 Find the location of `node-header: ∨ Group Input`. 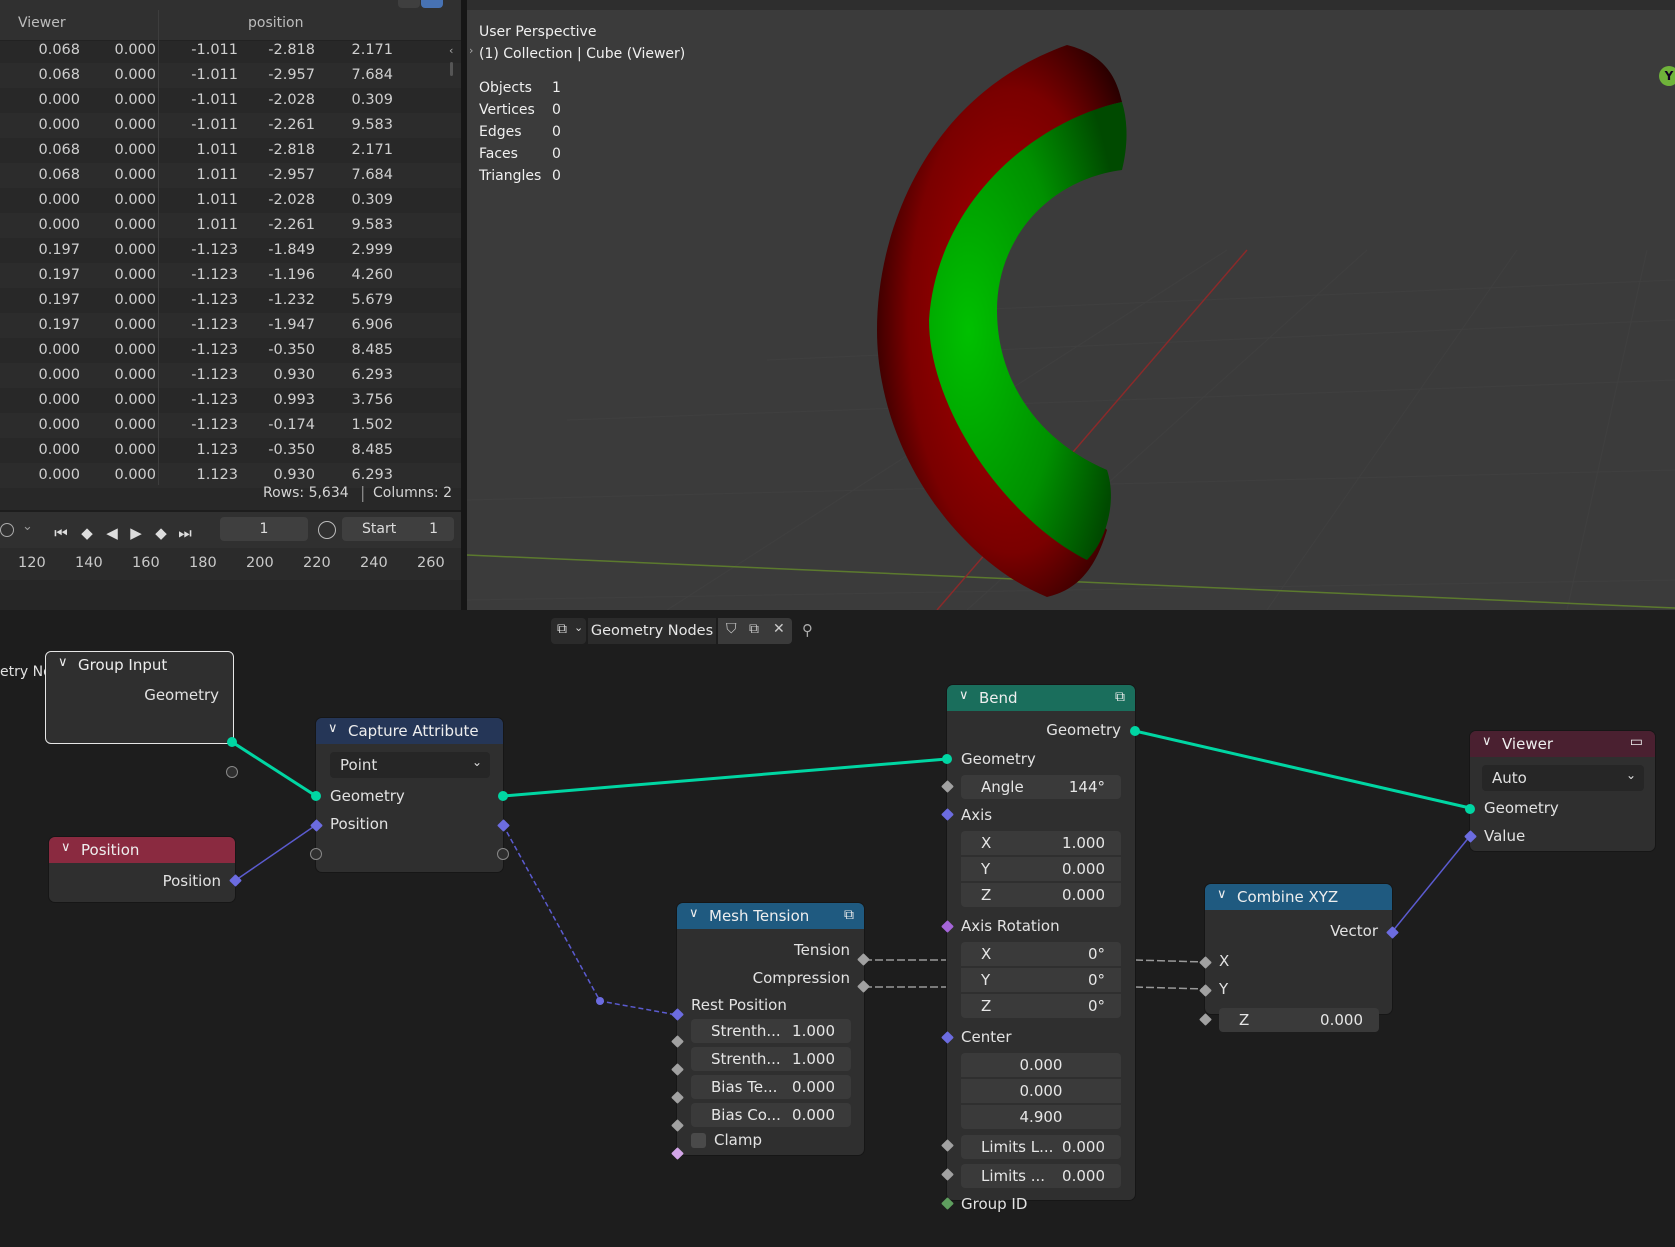

node-header: ∨ Group Input is located at coordinates (139, 665).